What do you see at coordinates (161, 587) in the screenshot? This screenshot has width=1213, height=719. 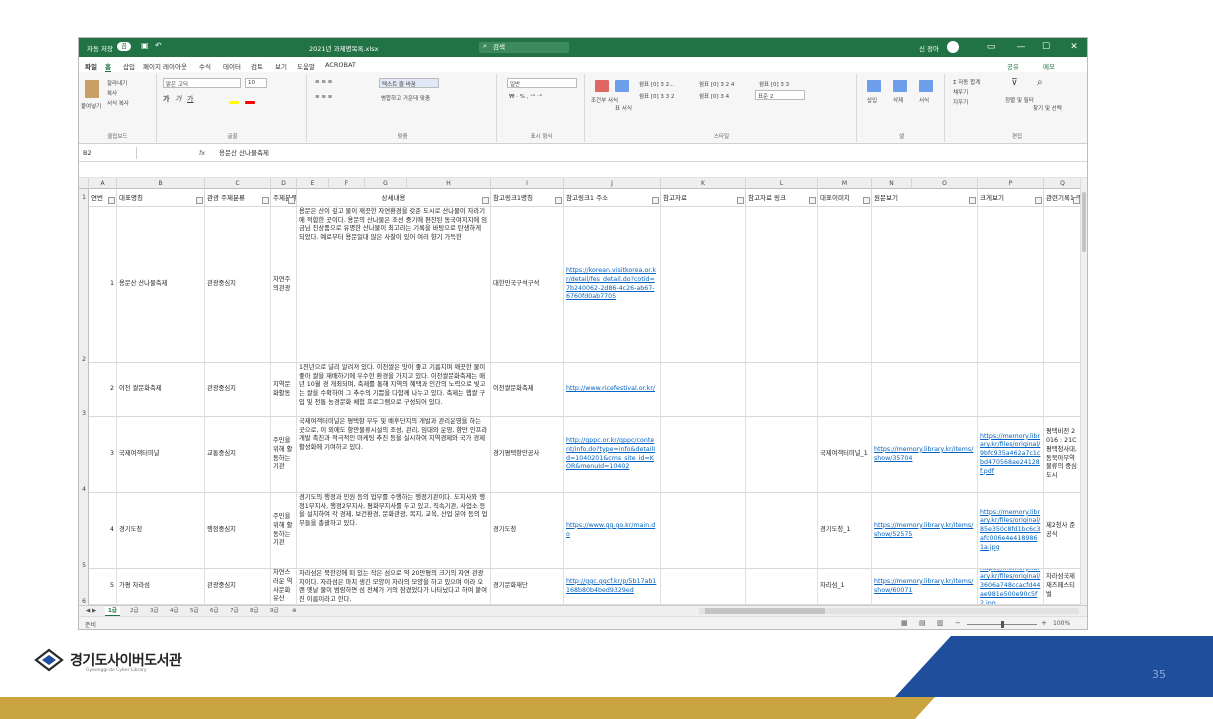 I see `cell-name: 가평 자라섬` at bounding box center [161, 587].